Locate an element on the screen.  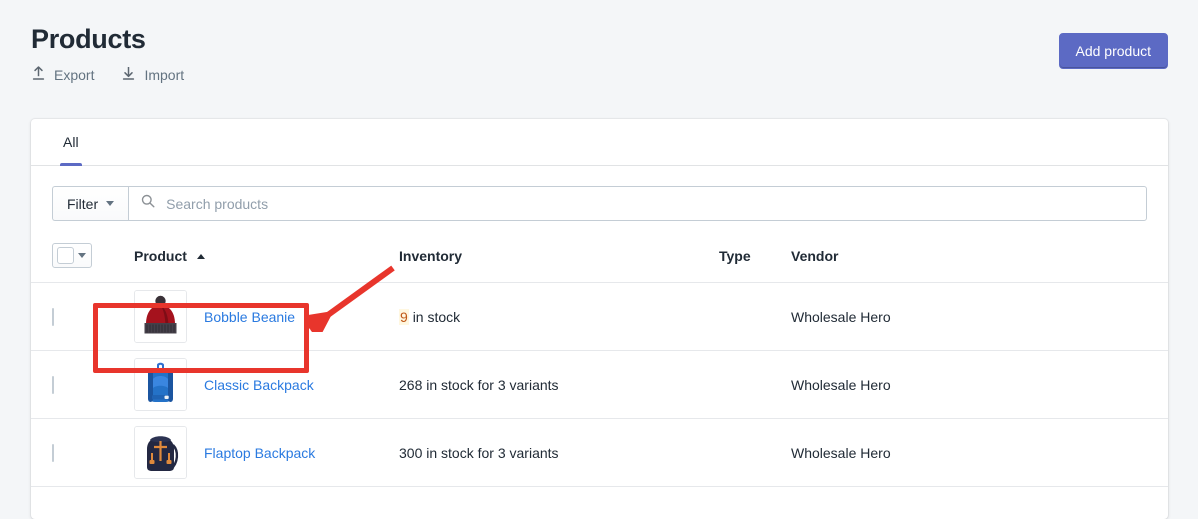
page-title: Products is located at coordinates (88, 39).